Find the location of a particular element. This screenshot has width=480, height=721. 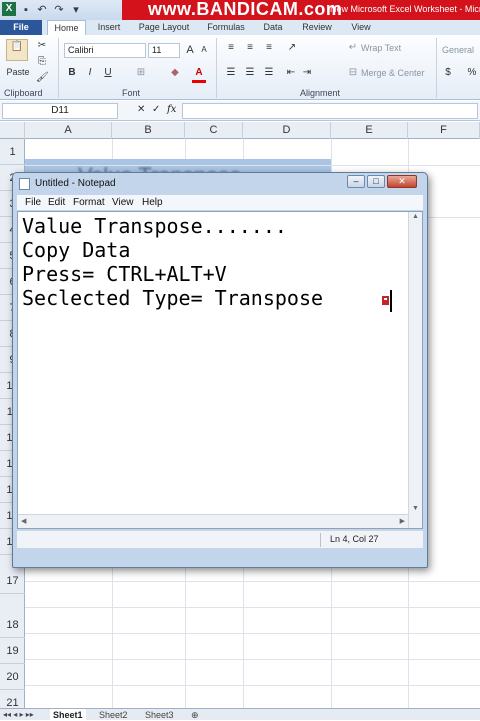

tab-page-layout: Page Layout is located at coordinates (164, 27).